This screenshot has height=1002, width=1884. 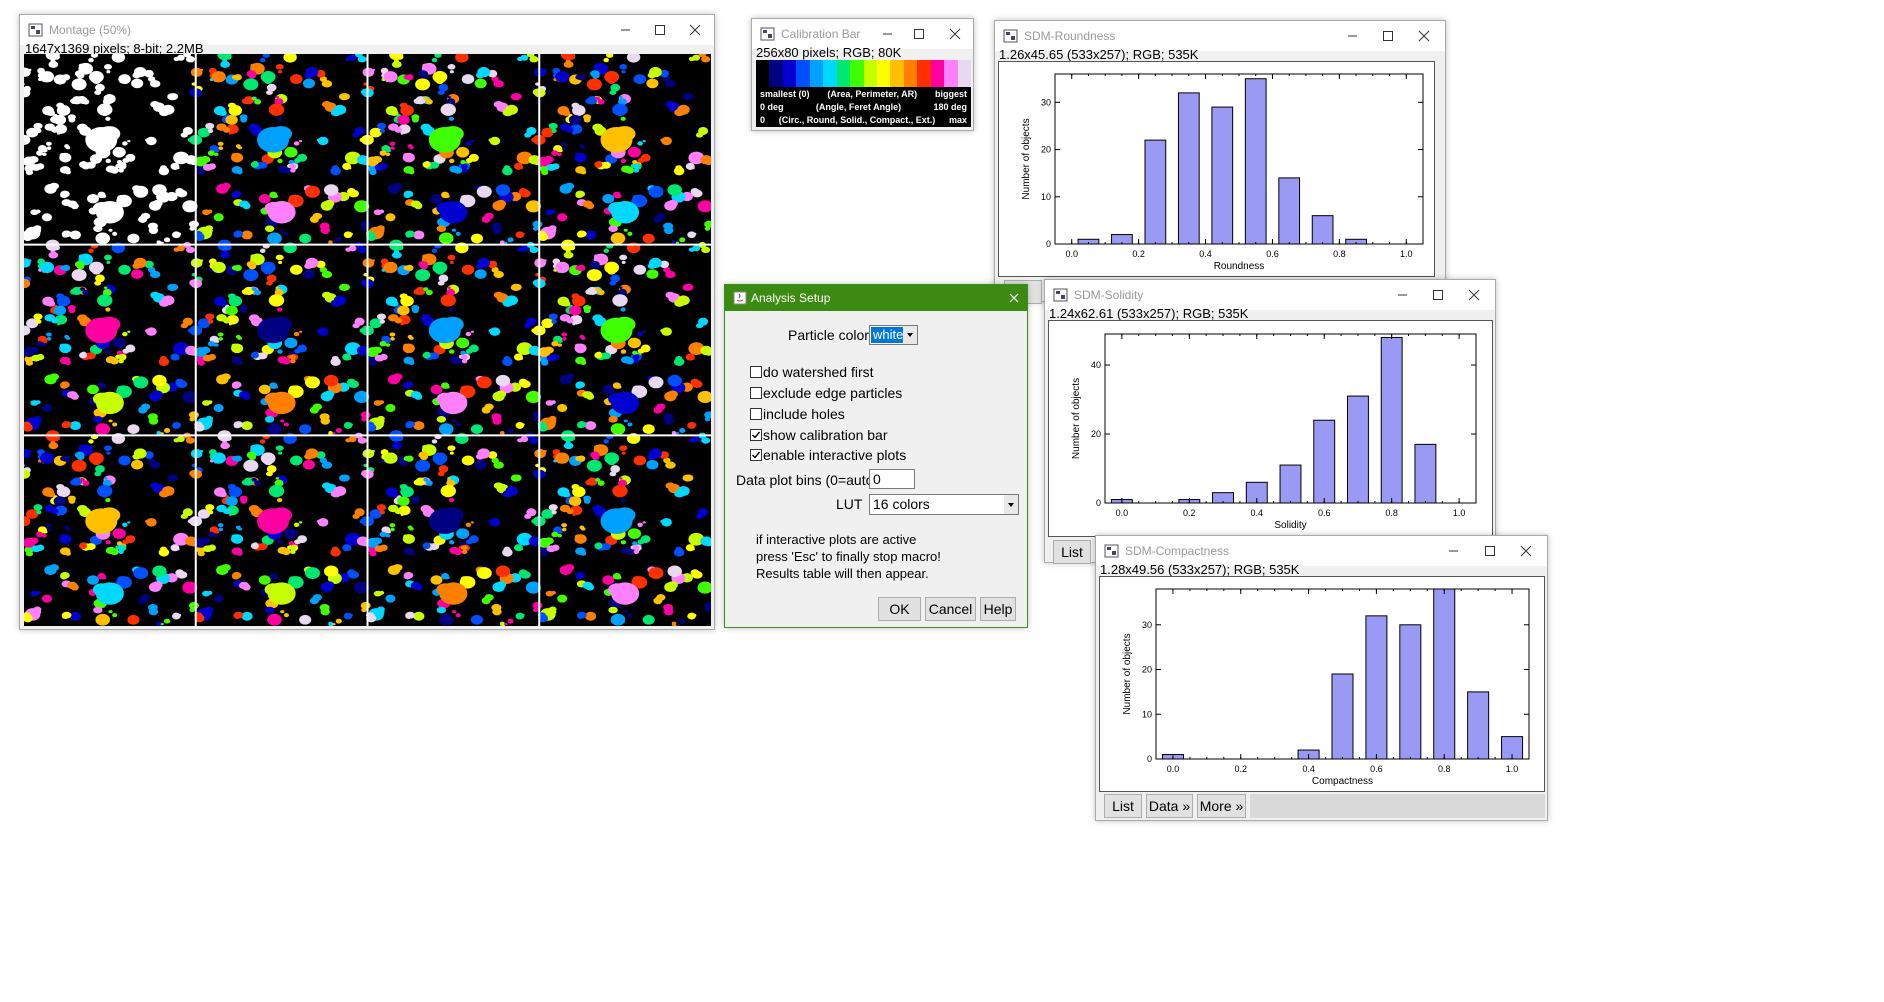 I want to click on particle-color-select: white, so click(x=893, y=335).